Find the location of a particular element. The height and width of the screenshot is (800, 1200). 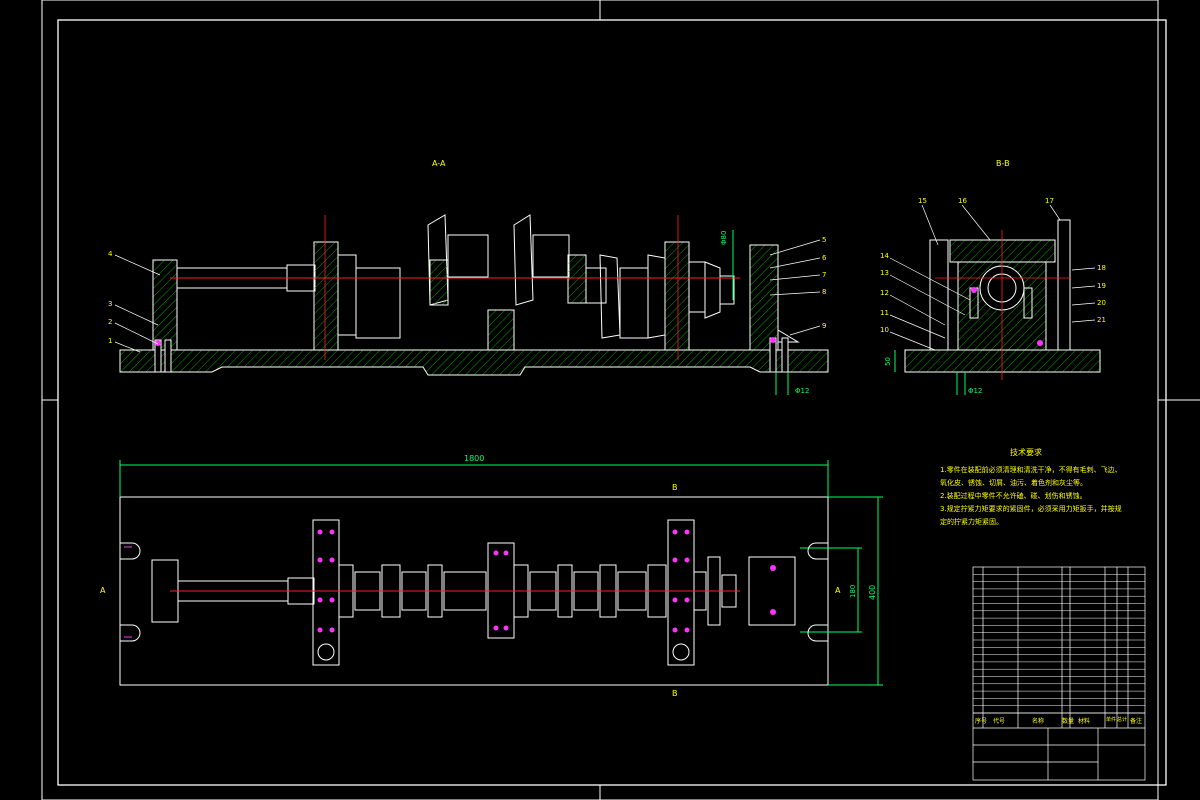

view-label-aa: A-A is located at coordinates (439, 163).